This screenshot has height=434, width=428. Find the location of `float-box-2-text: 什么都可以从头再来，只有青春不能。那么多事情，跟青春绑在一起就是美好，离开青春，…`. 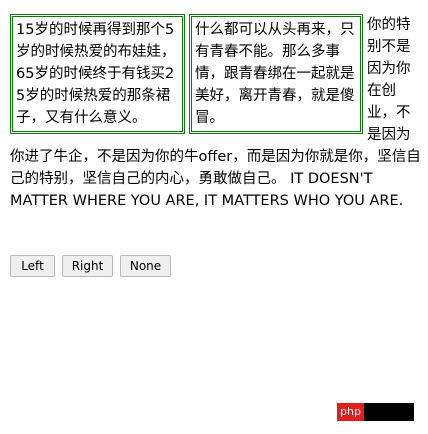

float-box-2-text: 什么都可以从头再来，只有青春不能。那么多事情，跟青春绑在一起就是美好，离开青春，… is located at coordinates (275, 74).